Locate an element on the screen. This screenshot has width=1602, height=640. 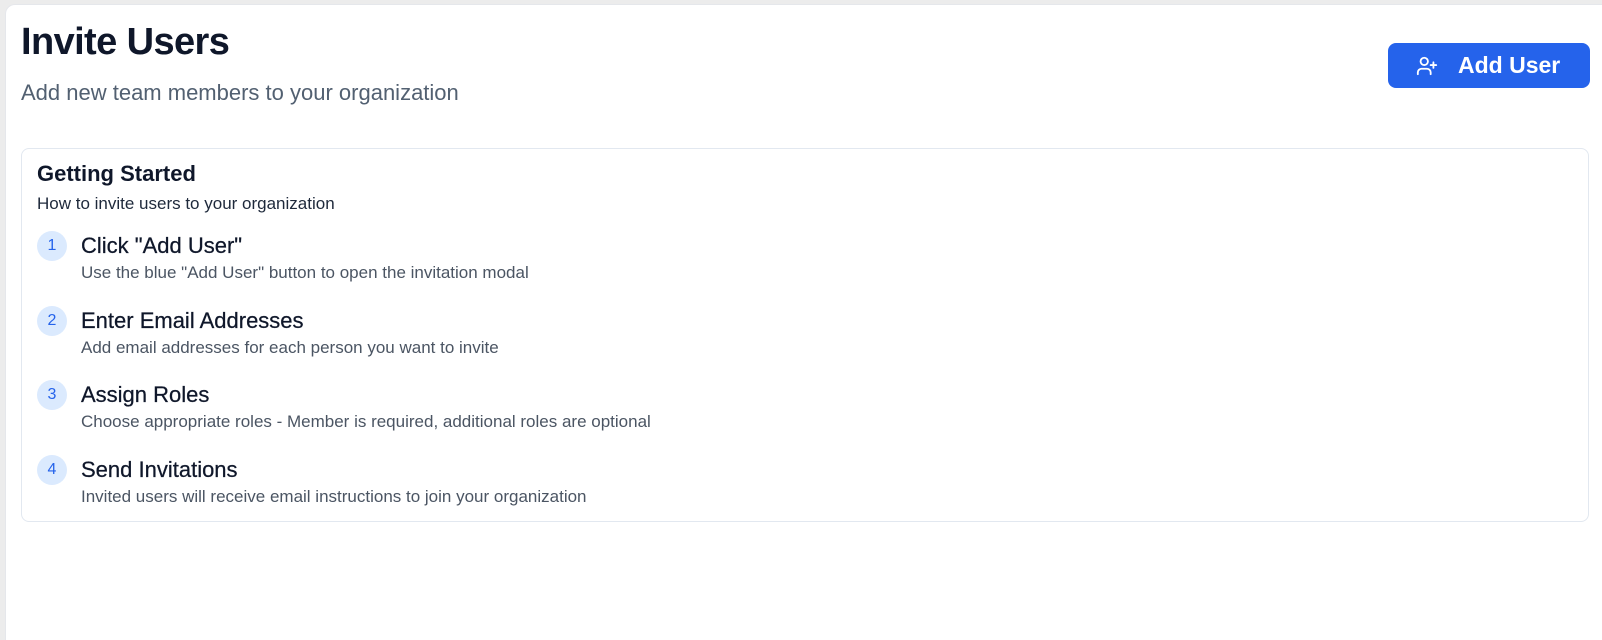
step-title: Click "Add User" is located at coordinates (162, 245).